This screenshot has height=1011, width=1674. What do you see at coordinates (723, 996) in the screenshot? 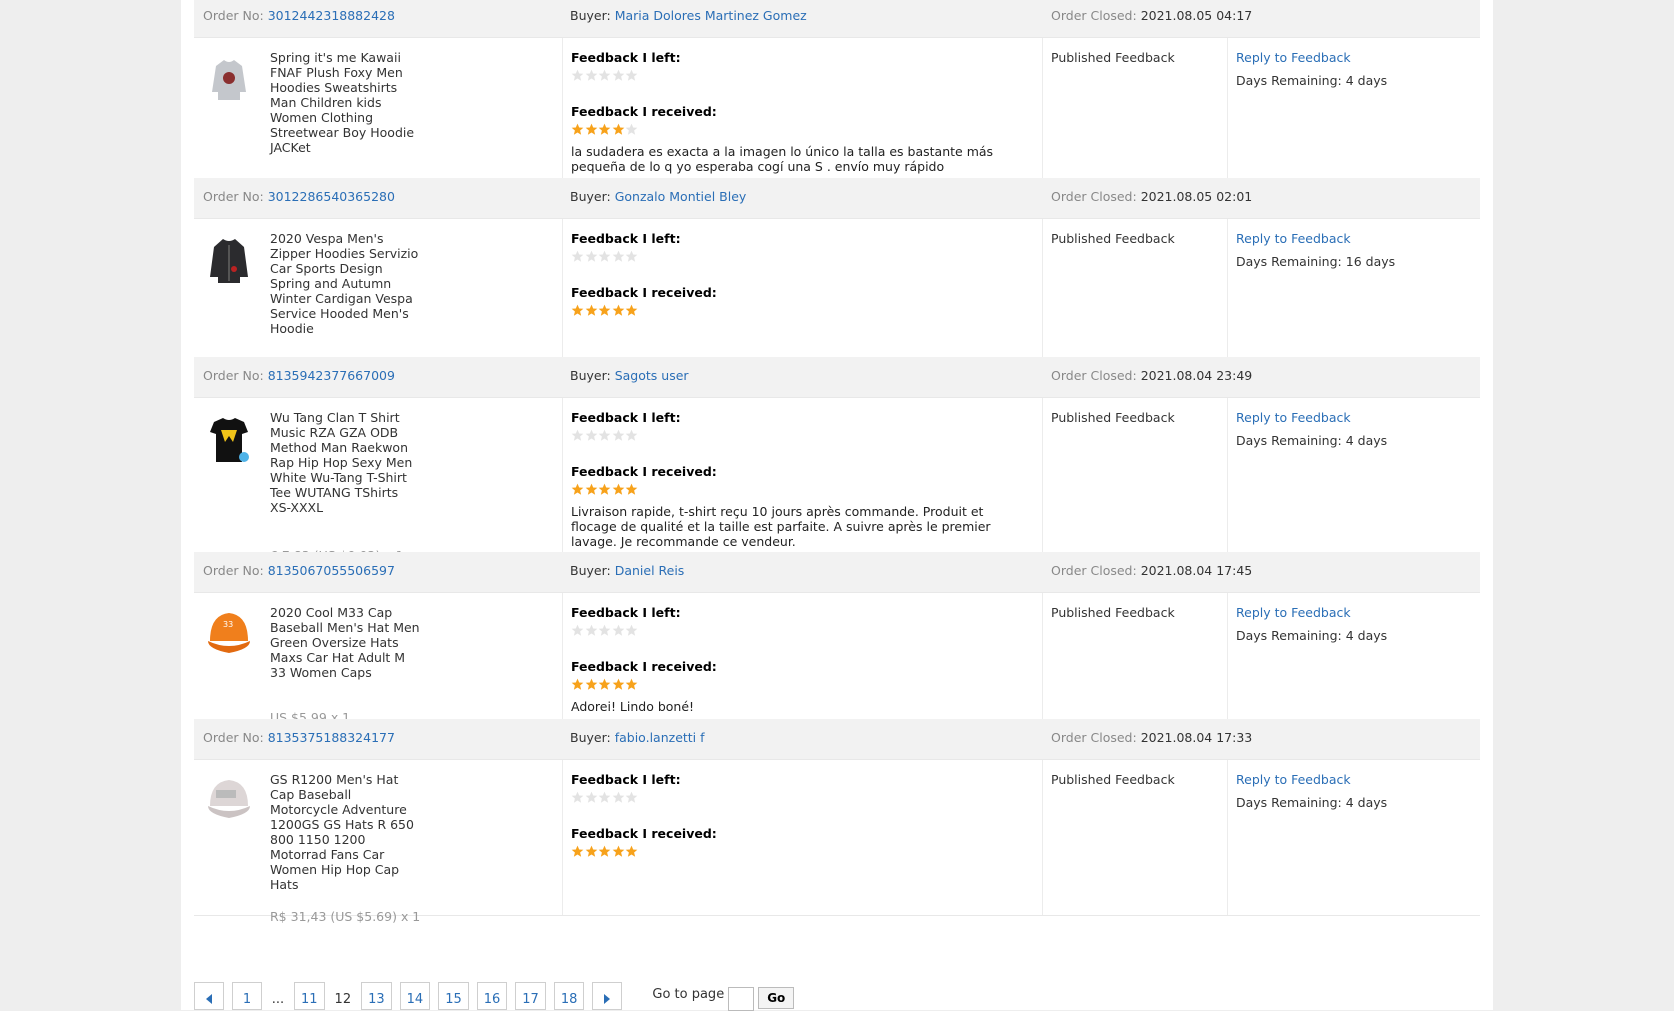
I see `goto-page: Go to page Go` at bounding box center [723, 996].